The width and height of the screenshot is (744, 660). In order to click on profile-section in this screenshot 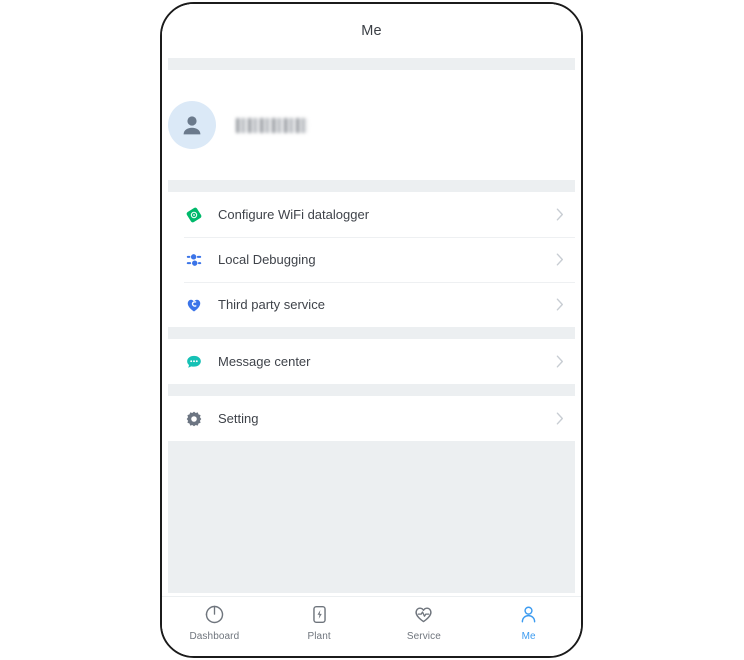, I will do `click(371, 125)`.